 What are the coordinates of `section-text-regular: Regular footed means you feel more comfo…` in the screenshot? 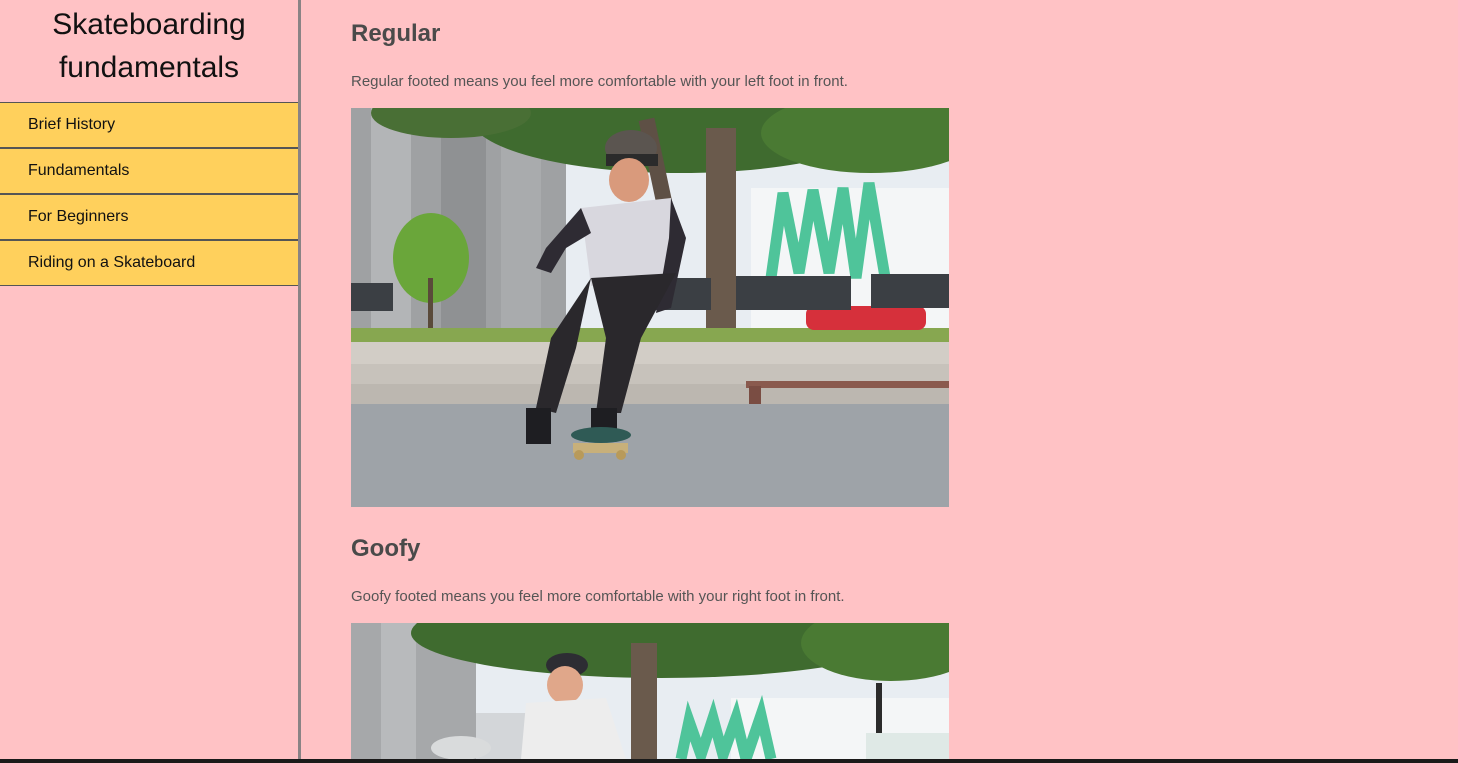 It's located at (599, 81).